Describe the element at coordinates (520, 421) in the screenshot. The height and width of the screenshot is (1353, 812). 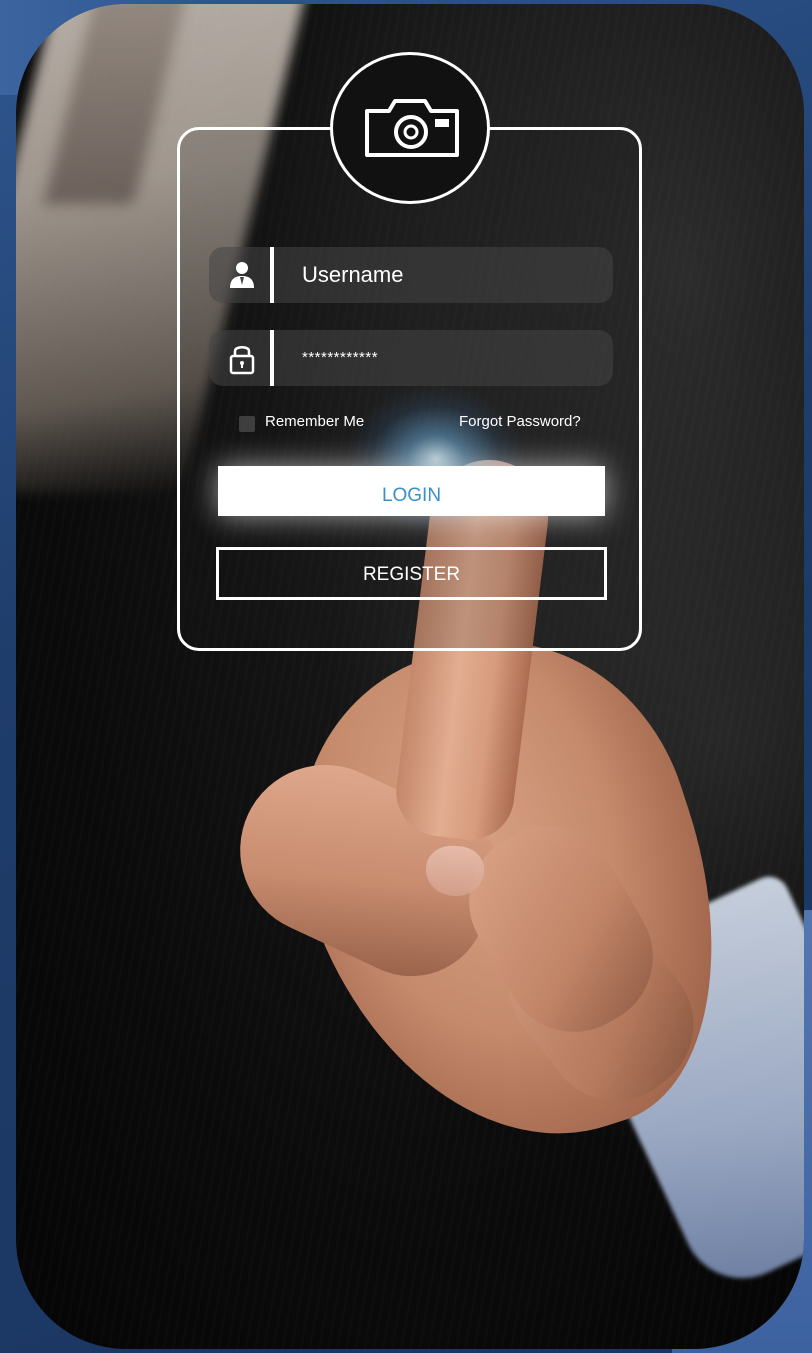
I see `forgot-password-link: Forgot Password?` at that location.